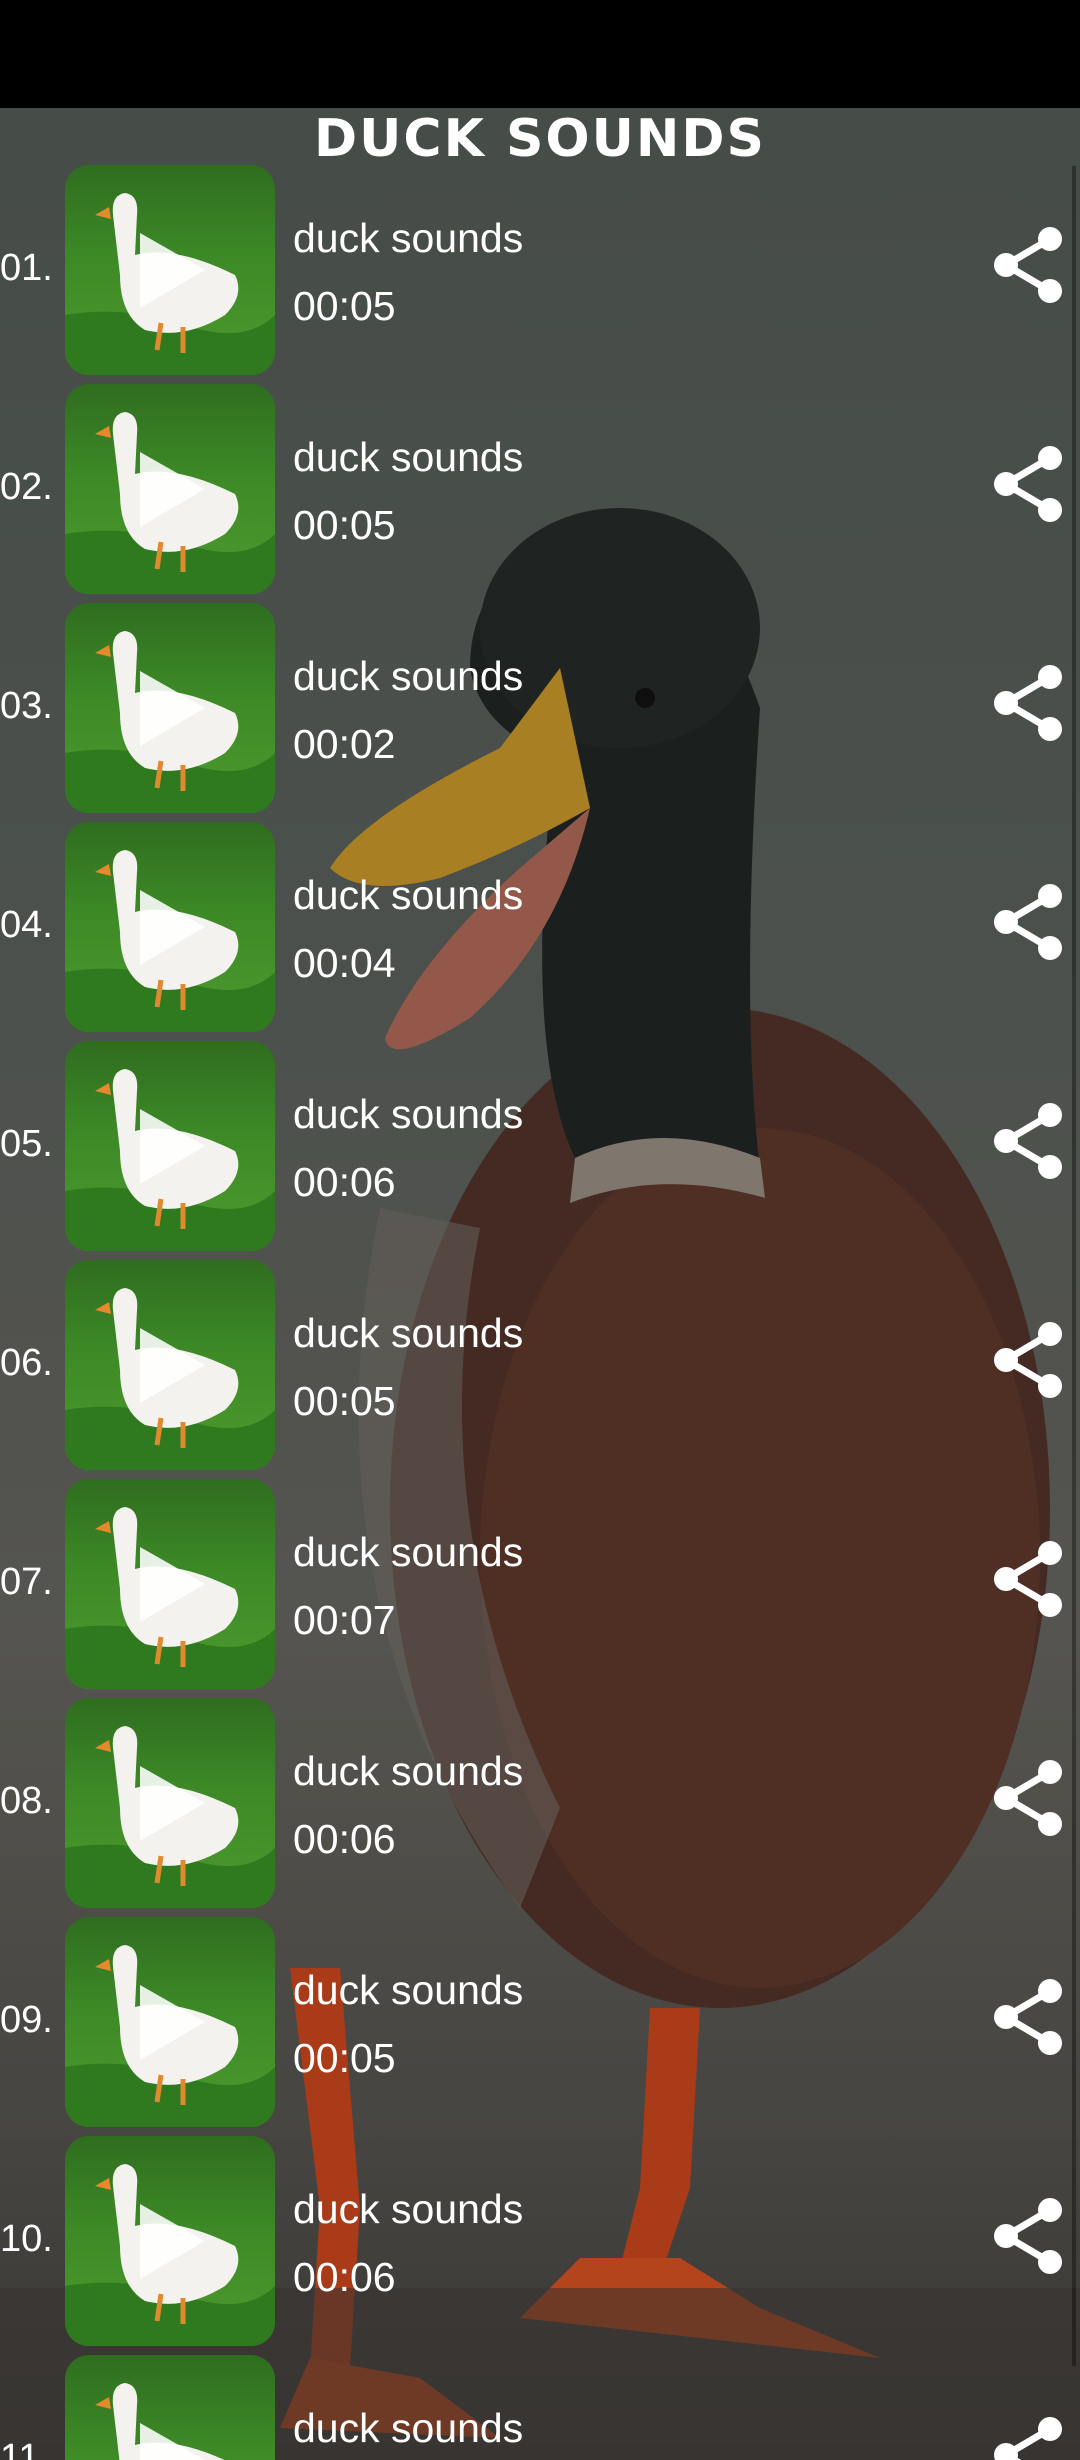  Describe the element at coordinates (540, 2407) in the screenshot. I see `sound-list-item: 11. duck sounds` at that location.